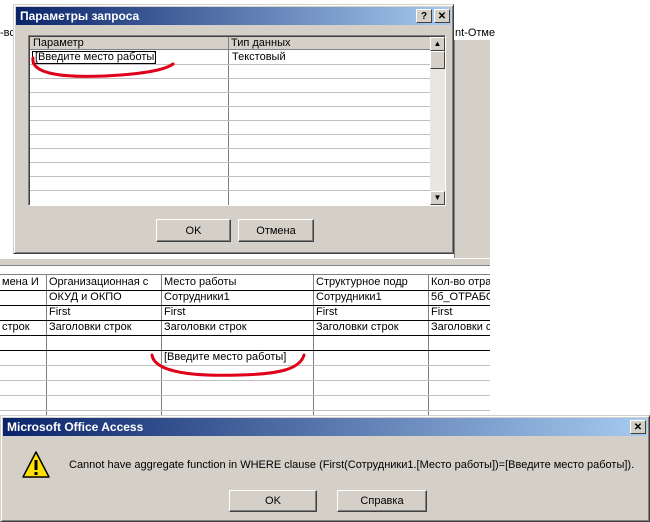 The image size is (650, 522). Describe the element at coordinates (371, 282) in the screenshot. I see `grid-cell: Структурное подр` at that location.